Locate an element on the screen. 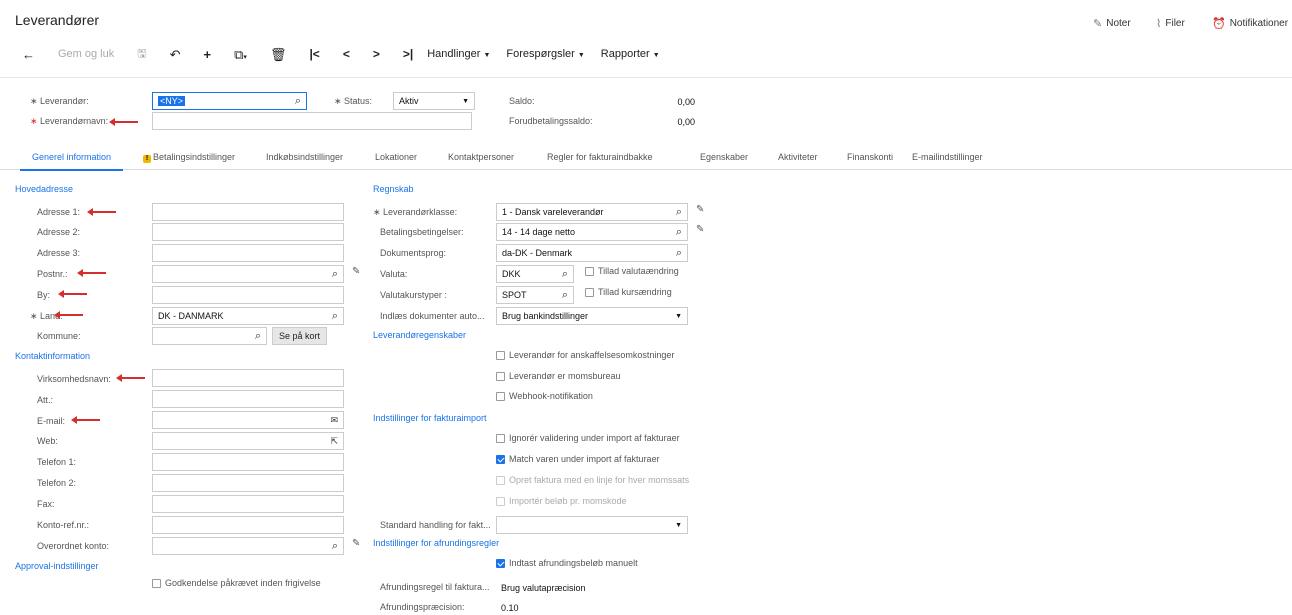 The height and width of the screenshot is (615, 1292). allow-currency-override-checkbox: Tillad valutaændring is located at coordinates (632, 271).